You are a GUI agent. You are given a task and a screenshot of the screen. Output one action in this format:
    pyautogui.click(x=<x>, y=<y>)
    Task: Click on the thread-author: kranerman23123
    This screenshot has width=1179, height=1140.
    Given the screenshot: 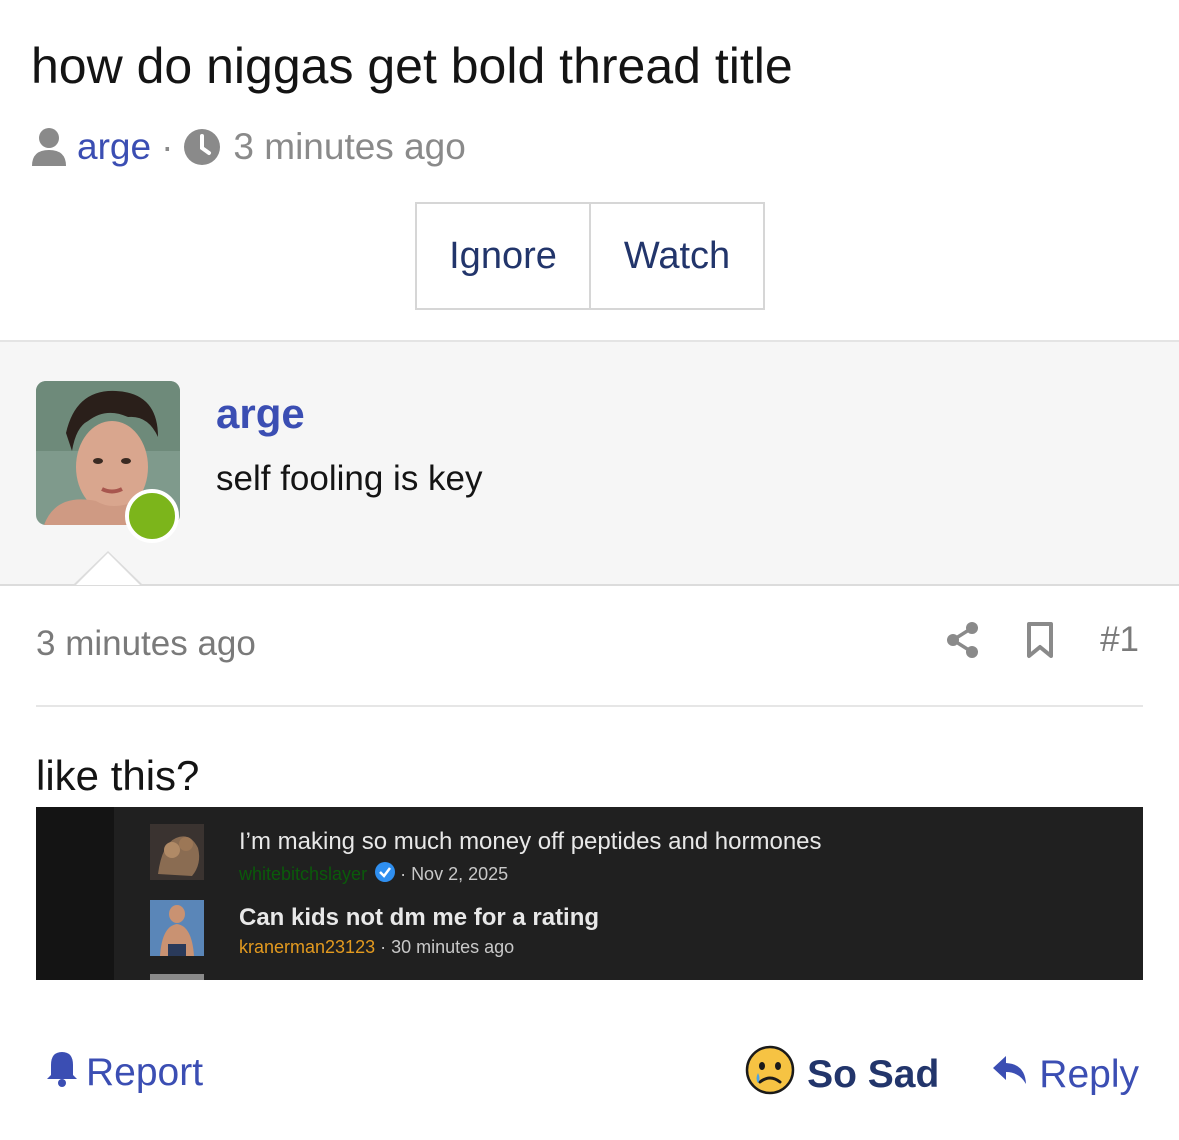 What is the action you would take?
    pyautogui.click(x=307, y=947)
    